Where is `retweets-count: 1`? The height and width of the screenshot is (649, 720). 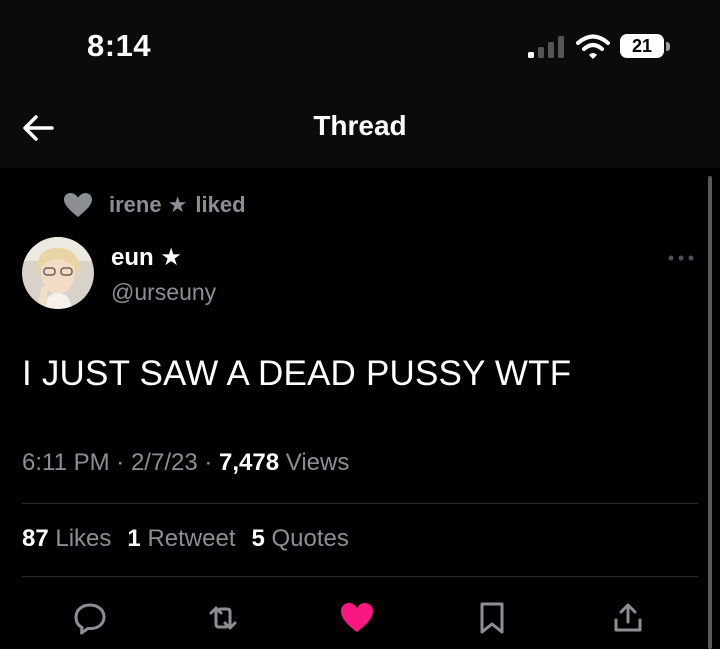 retweets-count: 1 is located at coordinates (134, 538).